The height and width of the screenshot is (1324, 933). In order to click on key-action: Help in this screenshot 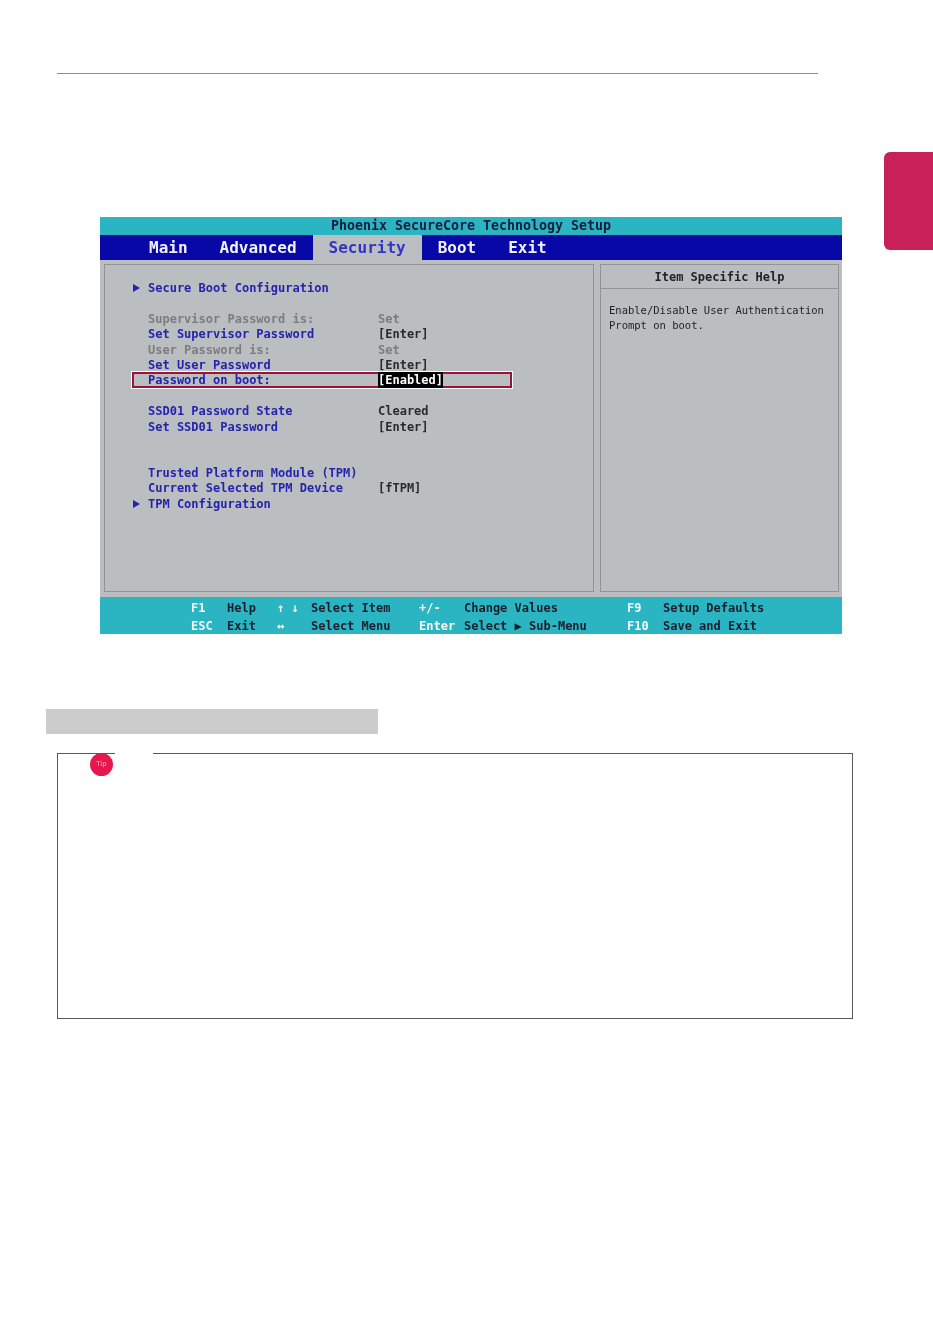, I will do `click(242, 608)`.